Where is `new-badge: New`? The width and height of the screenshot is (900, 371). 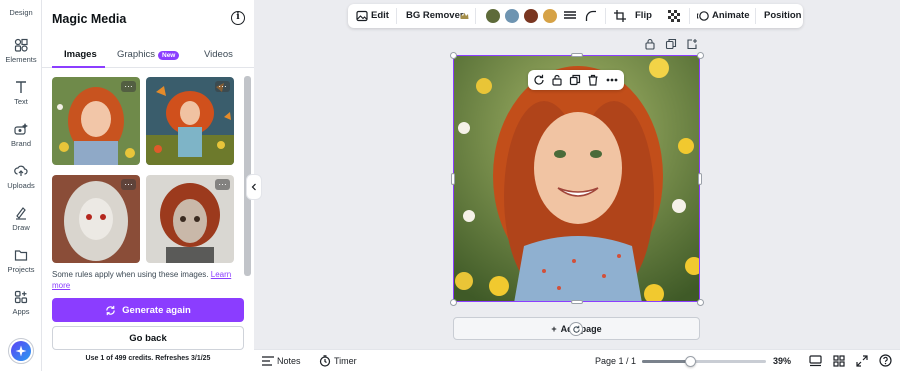 new-badge: New is located at coordinates (169, 55).